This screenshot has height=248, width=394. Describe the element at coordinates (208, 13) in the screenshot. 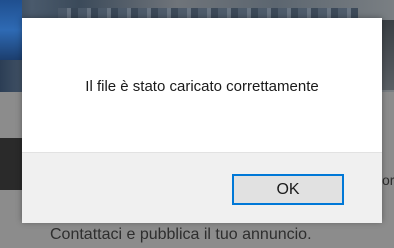

I see `background-banner-title` at that location.